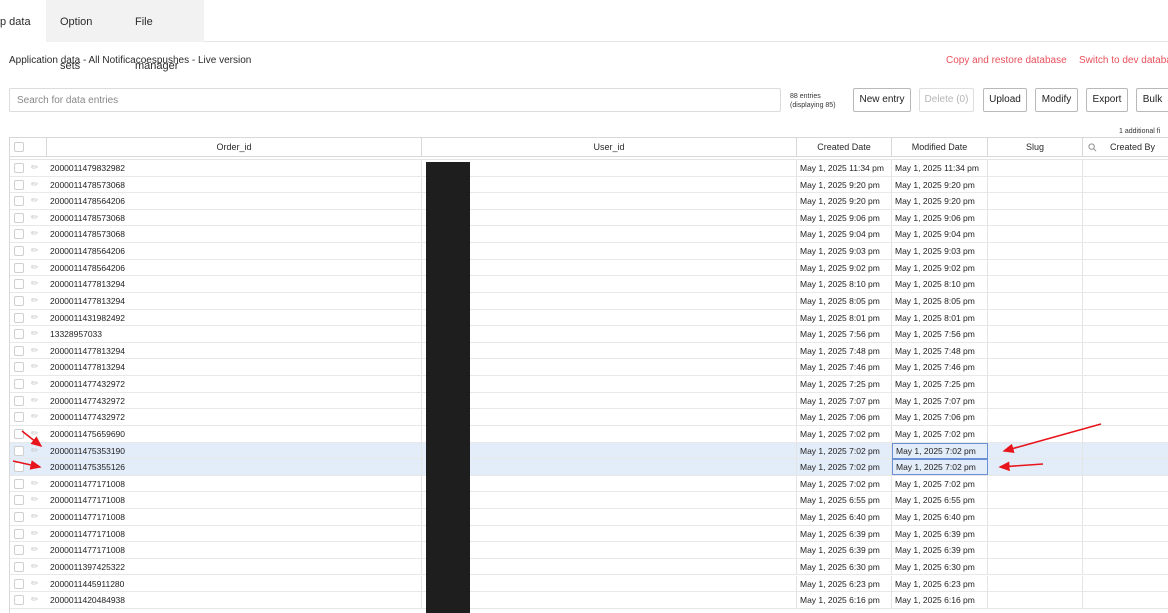 The image size is (1168, 613). Describe the element at coordinates (844, 168) in the screenshot. I see `cell-created-date: May 1, 2025 11:34 pm` at that location.